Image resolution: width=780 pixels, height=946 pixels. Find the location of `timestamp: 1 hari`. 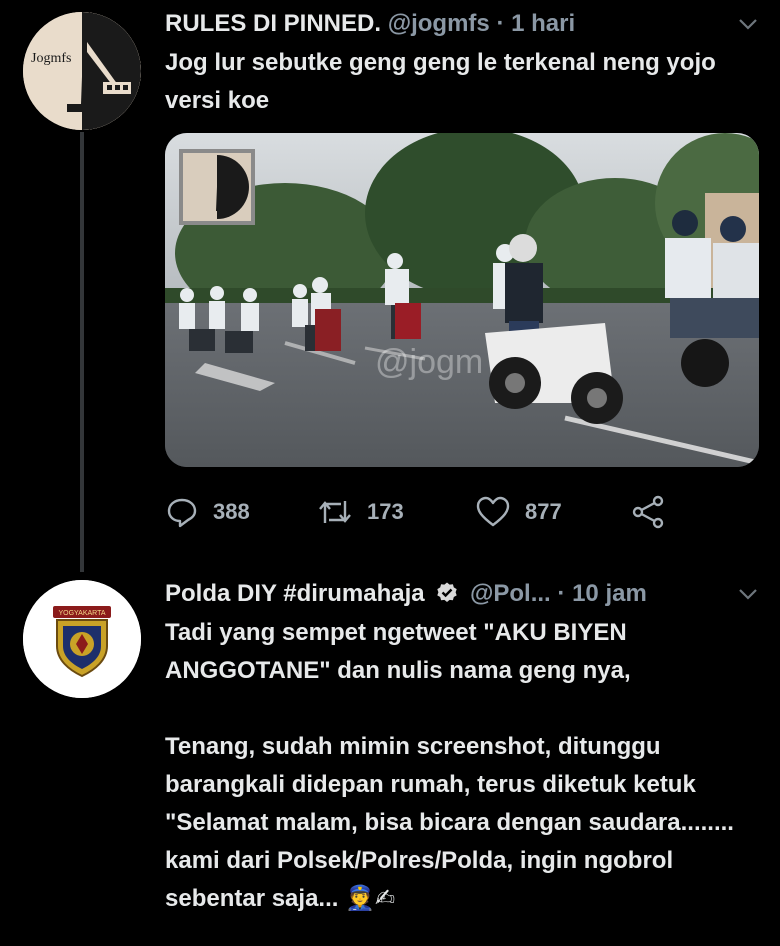

timestamp: 1 hari is located at coordinates (543, 23).